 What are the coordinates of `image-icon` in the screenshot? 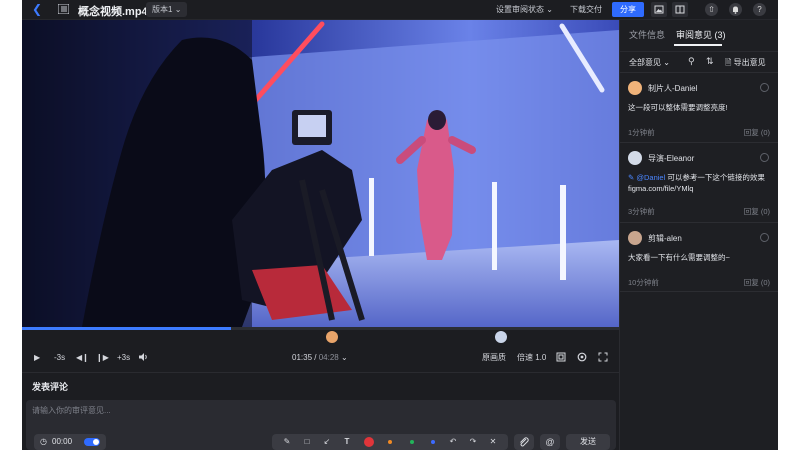 It's located at (659, 9).